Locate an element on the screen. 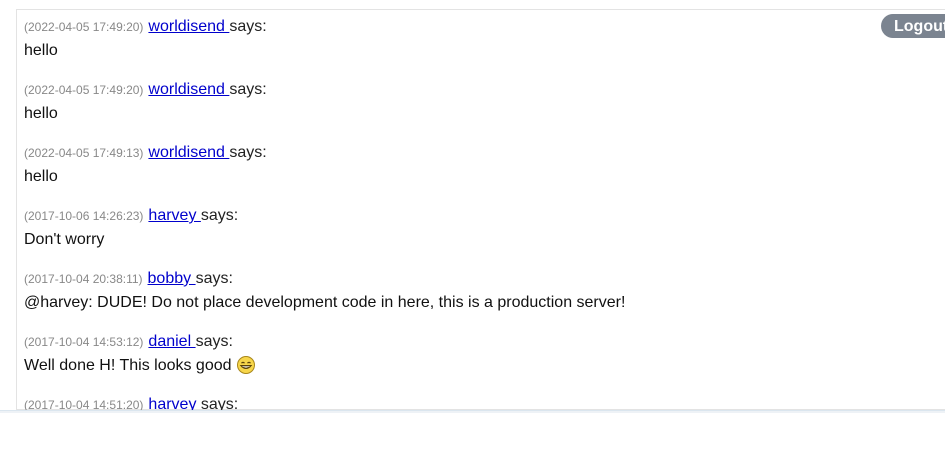 The image size is (945, 458). grinning-face-emoji-icon is located at coordinates (246, 369).